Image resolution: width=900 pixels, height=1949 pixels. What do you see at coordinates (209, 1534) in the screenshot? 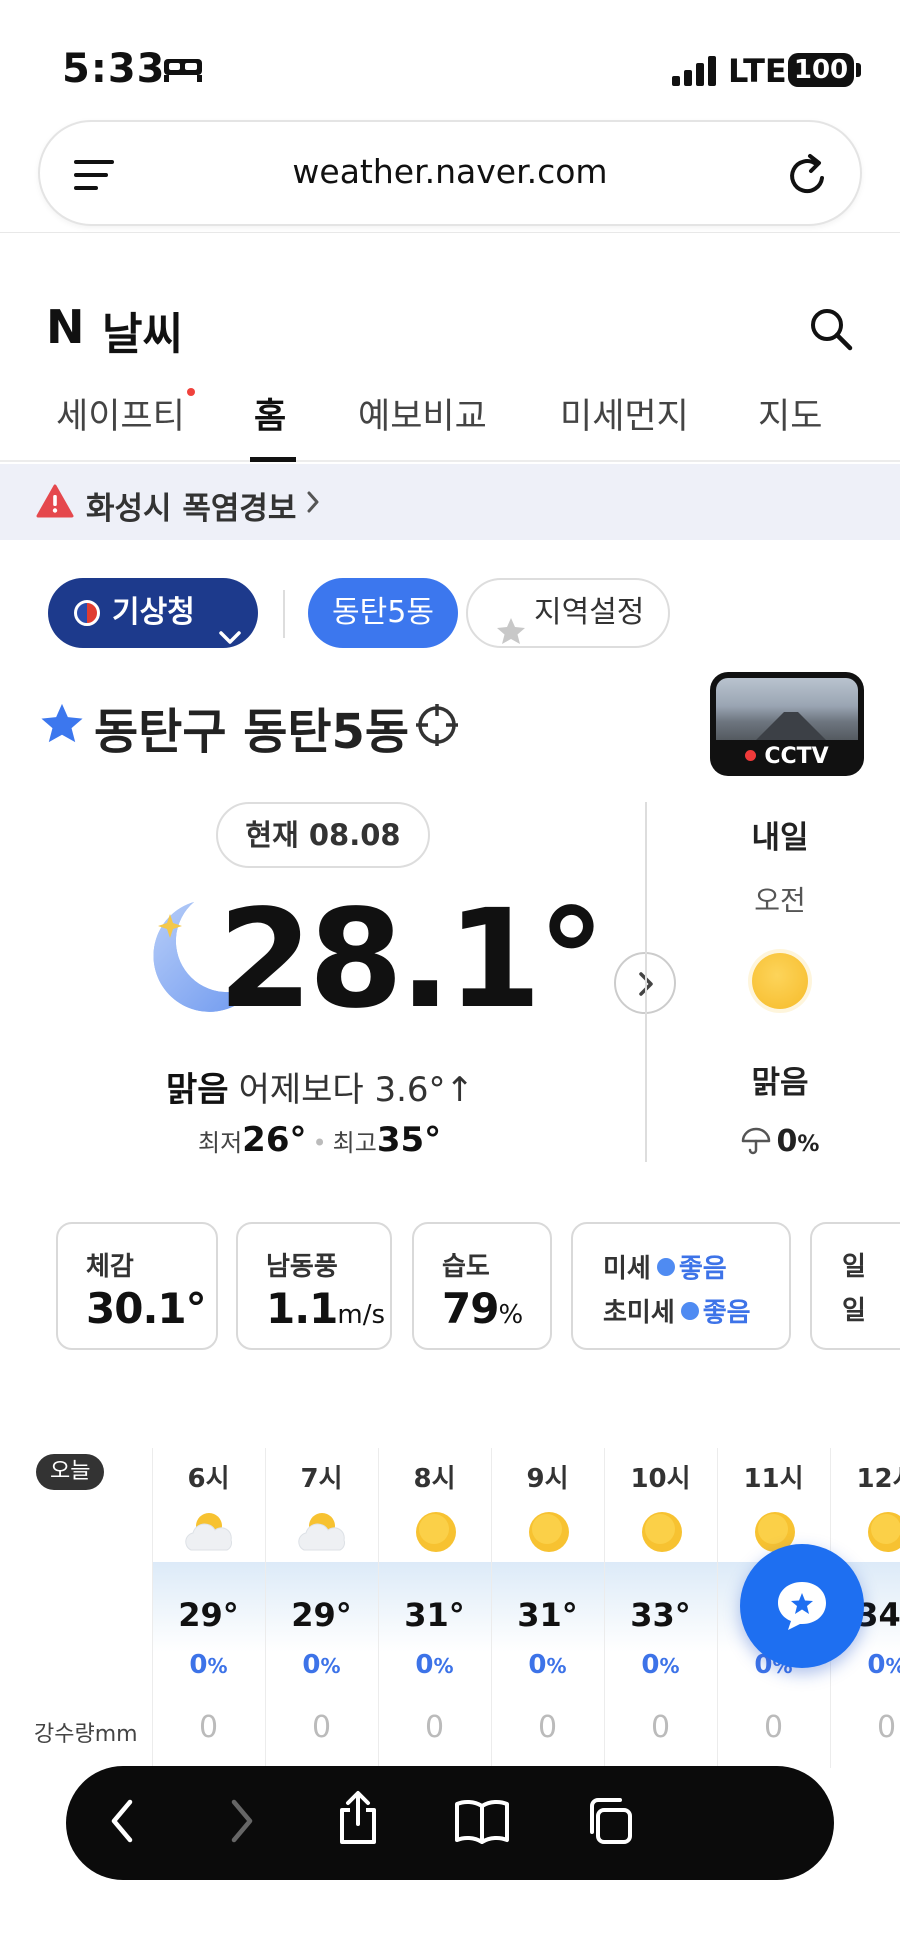
I see `partly-cloudy-icon` at bounding box center [209, 1534].